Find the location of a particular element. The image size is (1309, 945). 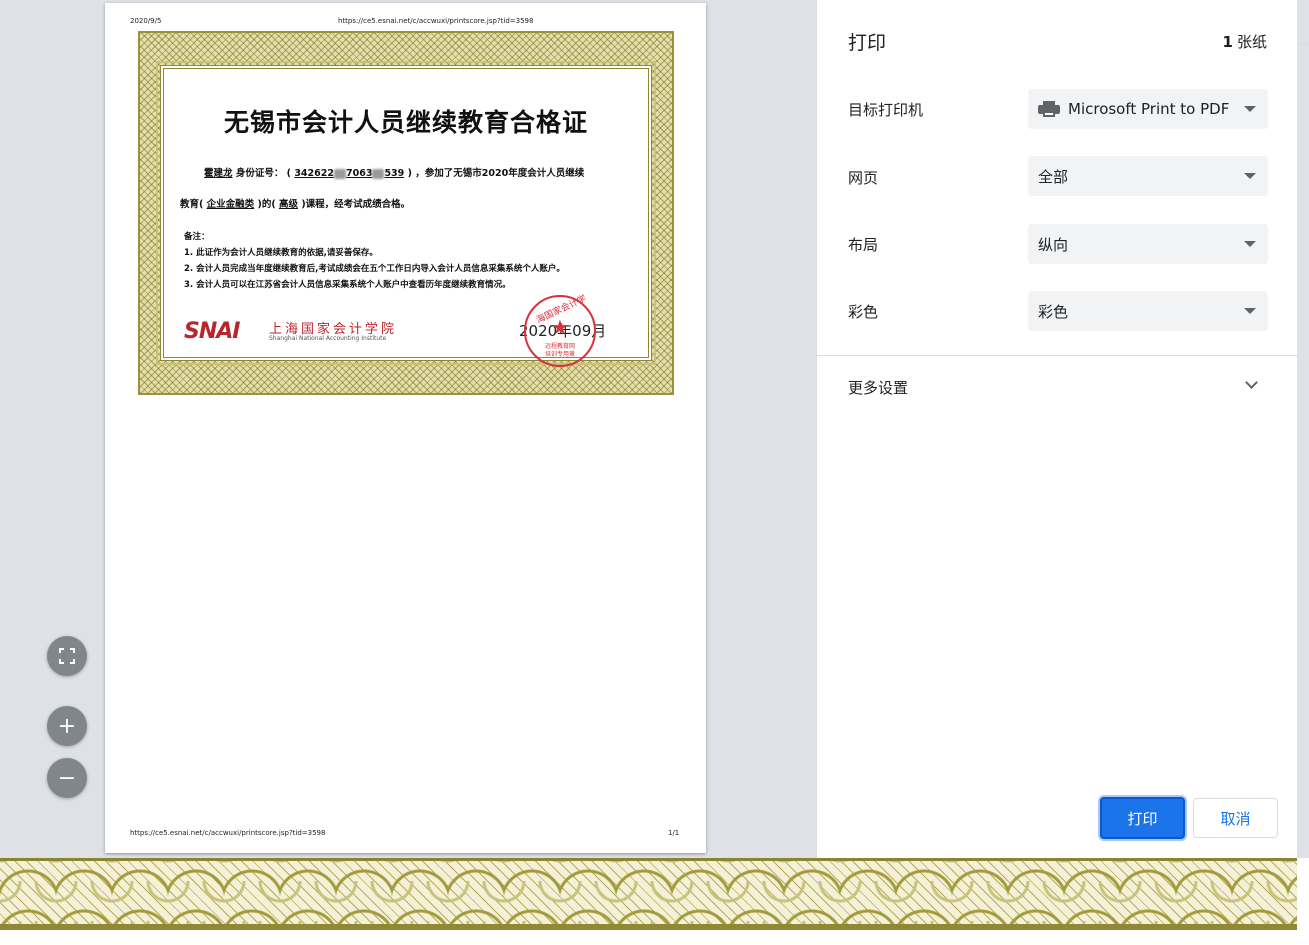

pages-value: 全部 is located at coordinates (1053, 176).